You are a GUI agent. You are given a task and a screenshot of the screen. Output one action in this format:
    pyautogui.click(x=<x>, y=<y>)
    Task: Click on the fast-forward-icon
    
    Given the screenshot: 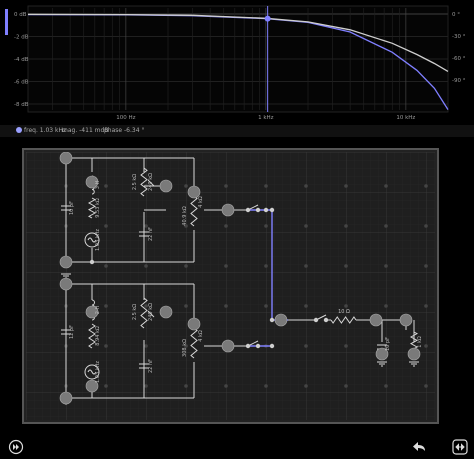 What is the action you would take?
    pyautogui.click(x=16, y=447)
    